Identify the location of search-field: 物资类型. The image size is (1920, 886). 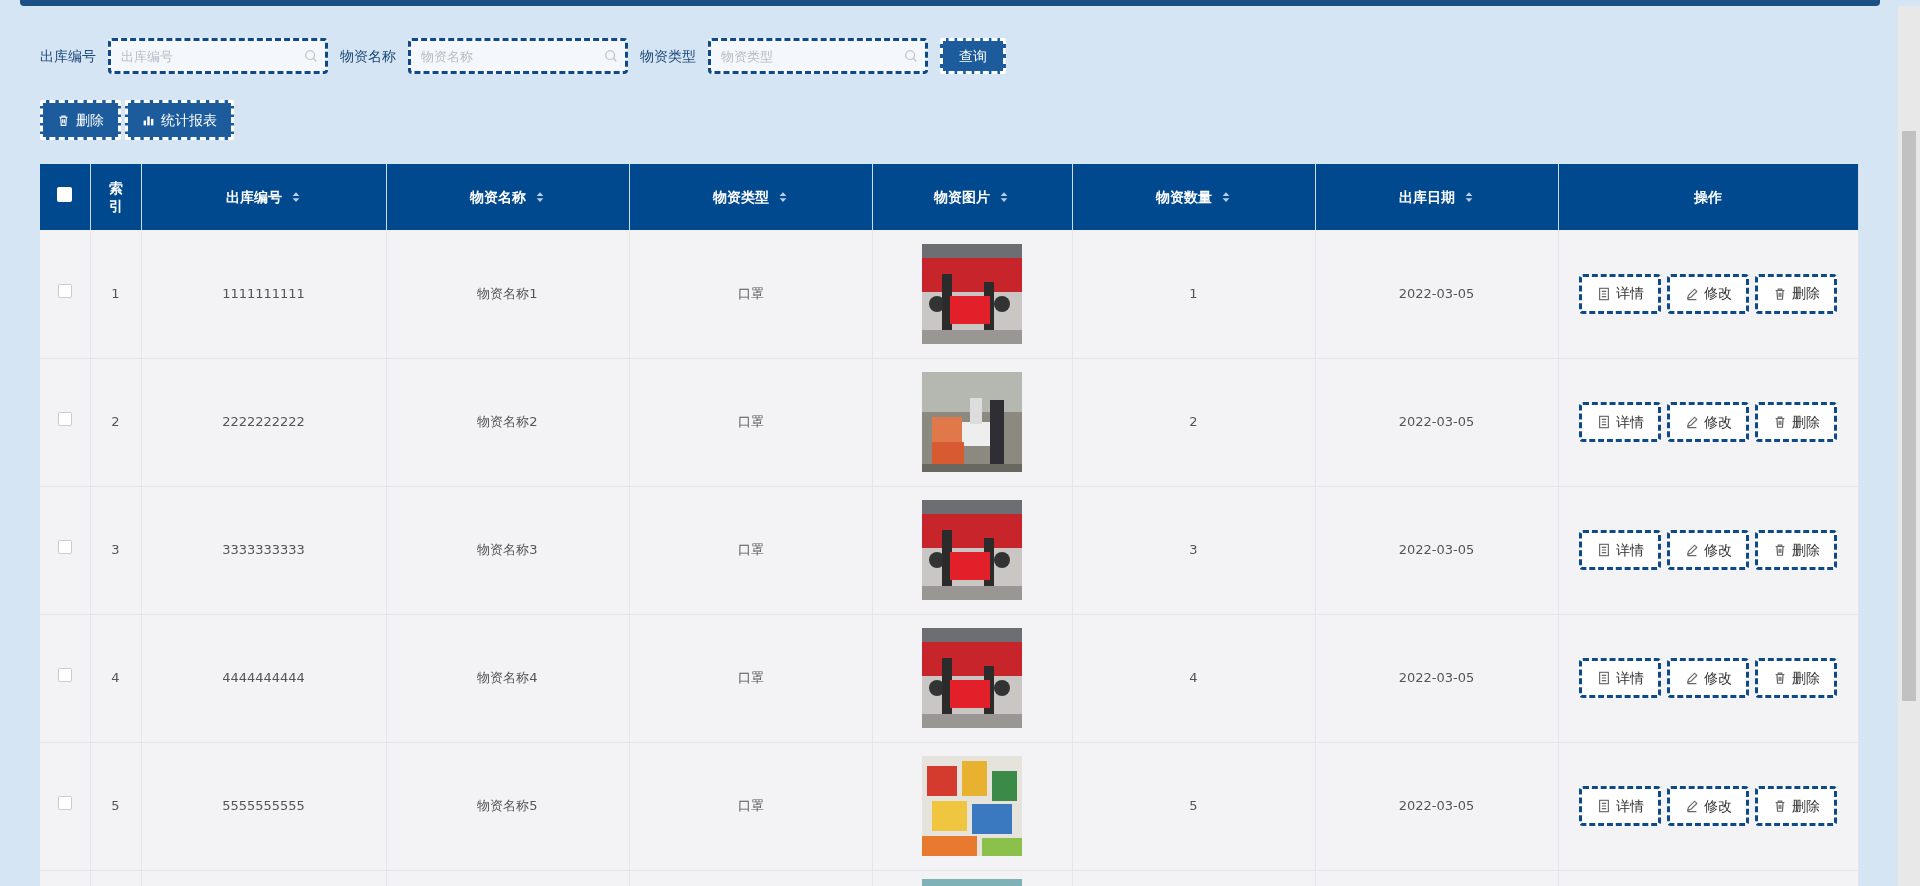
(818, 56).